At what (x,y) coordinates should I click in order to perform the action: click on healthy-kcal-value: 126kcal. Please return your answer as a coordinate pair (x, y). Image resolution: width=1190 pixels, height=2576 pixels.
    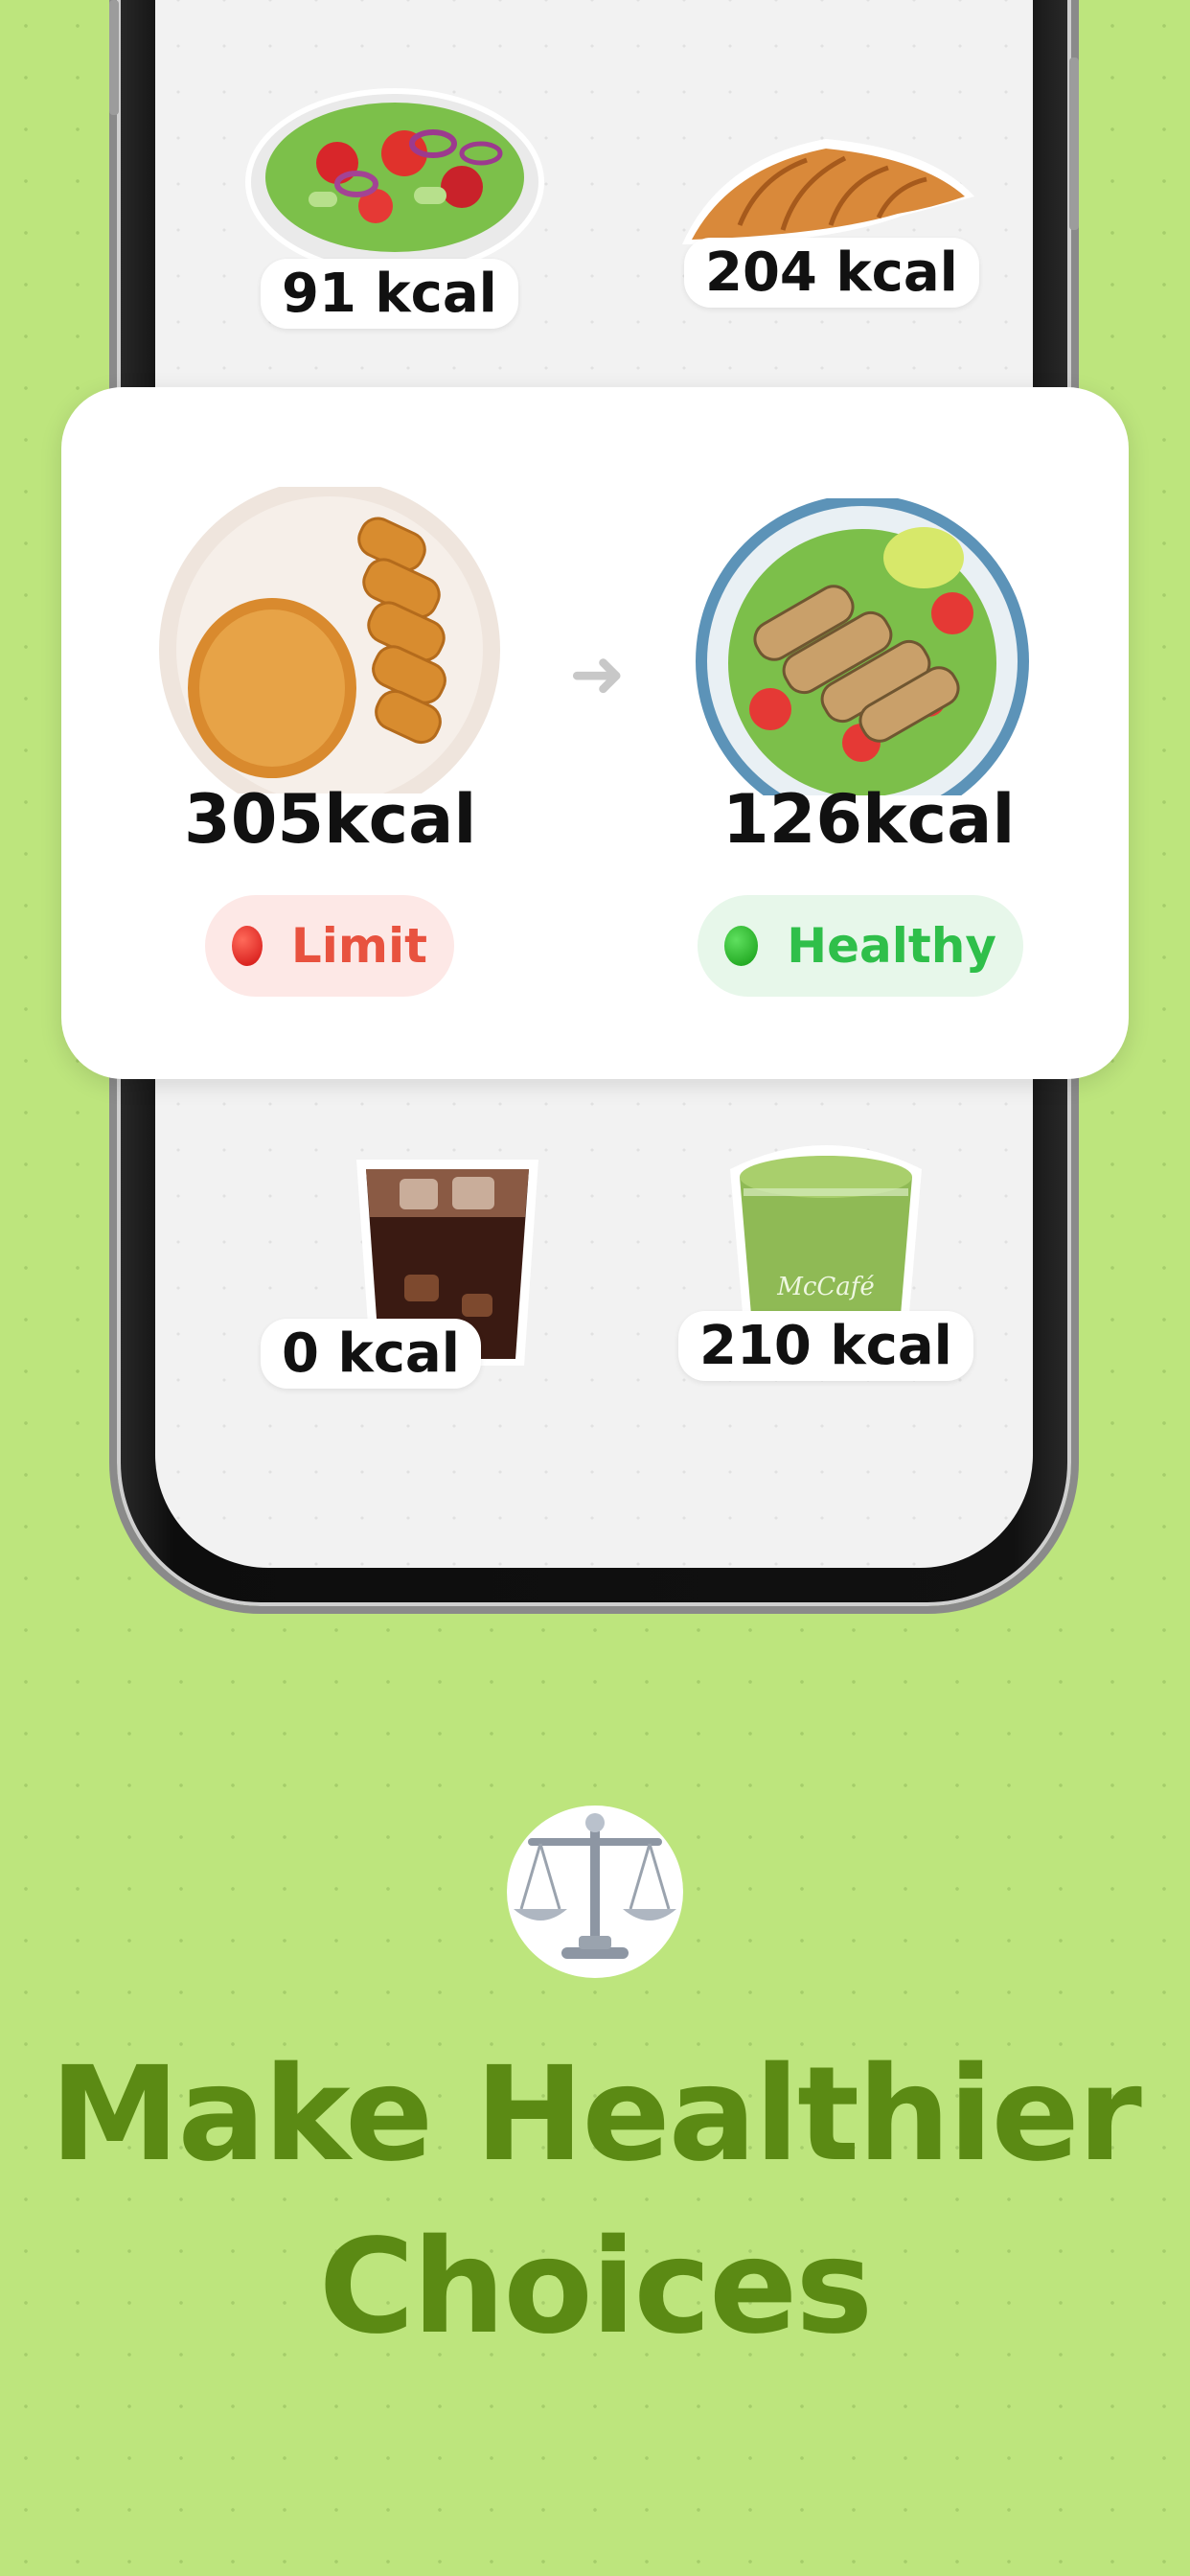
    Looking at the image, I should click on (869, 819).